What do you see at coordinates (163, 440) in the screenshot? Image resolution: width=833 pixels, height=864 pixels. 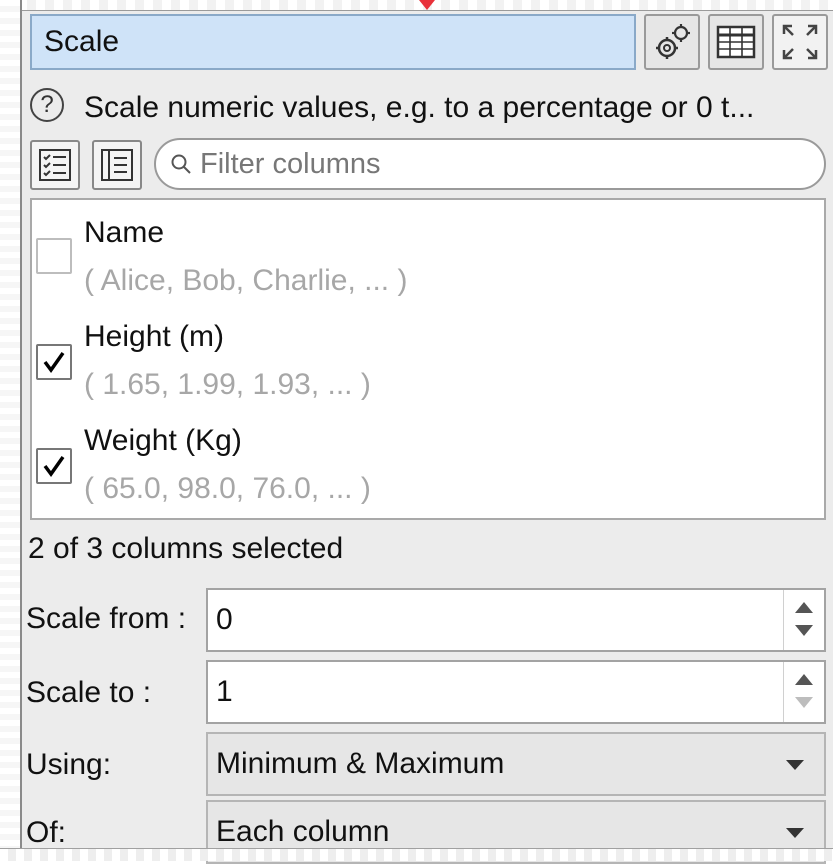 I see `column-name: Weight (Kg)` at bounding box center [163, 440].